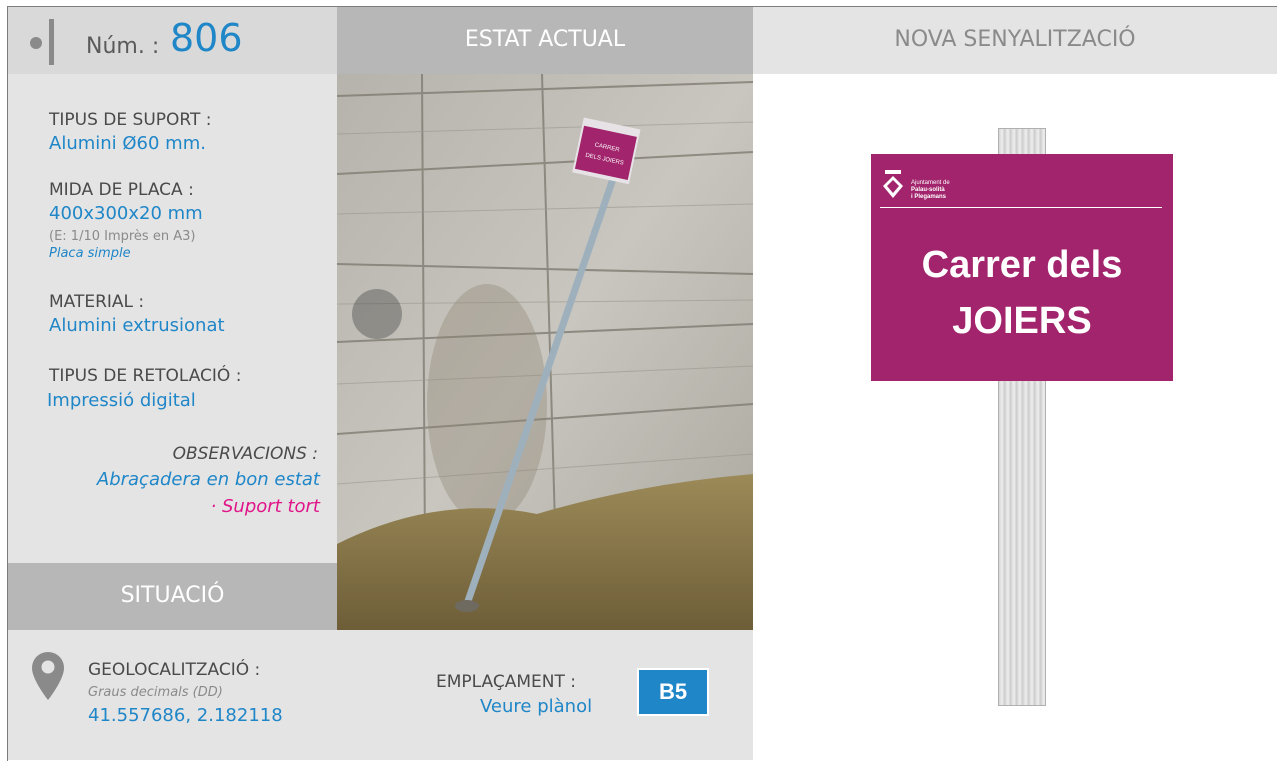 This screenshot has width=1277, height=761. What do you see at coordinates (121, 400) in the screenshot?
I see `retolacio-value: Impressió digital` at bounding box center [121, 400].